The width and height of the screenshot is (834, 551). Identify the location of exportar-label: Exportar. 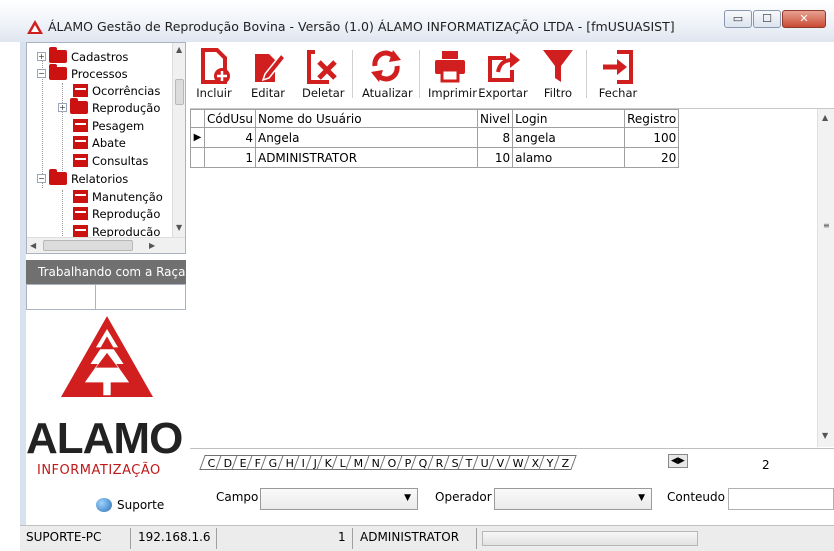
(503, 93).